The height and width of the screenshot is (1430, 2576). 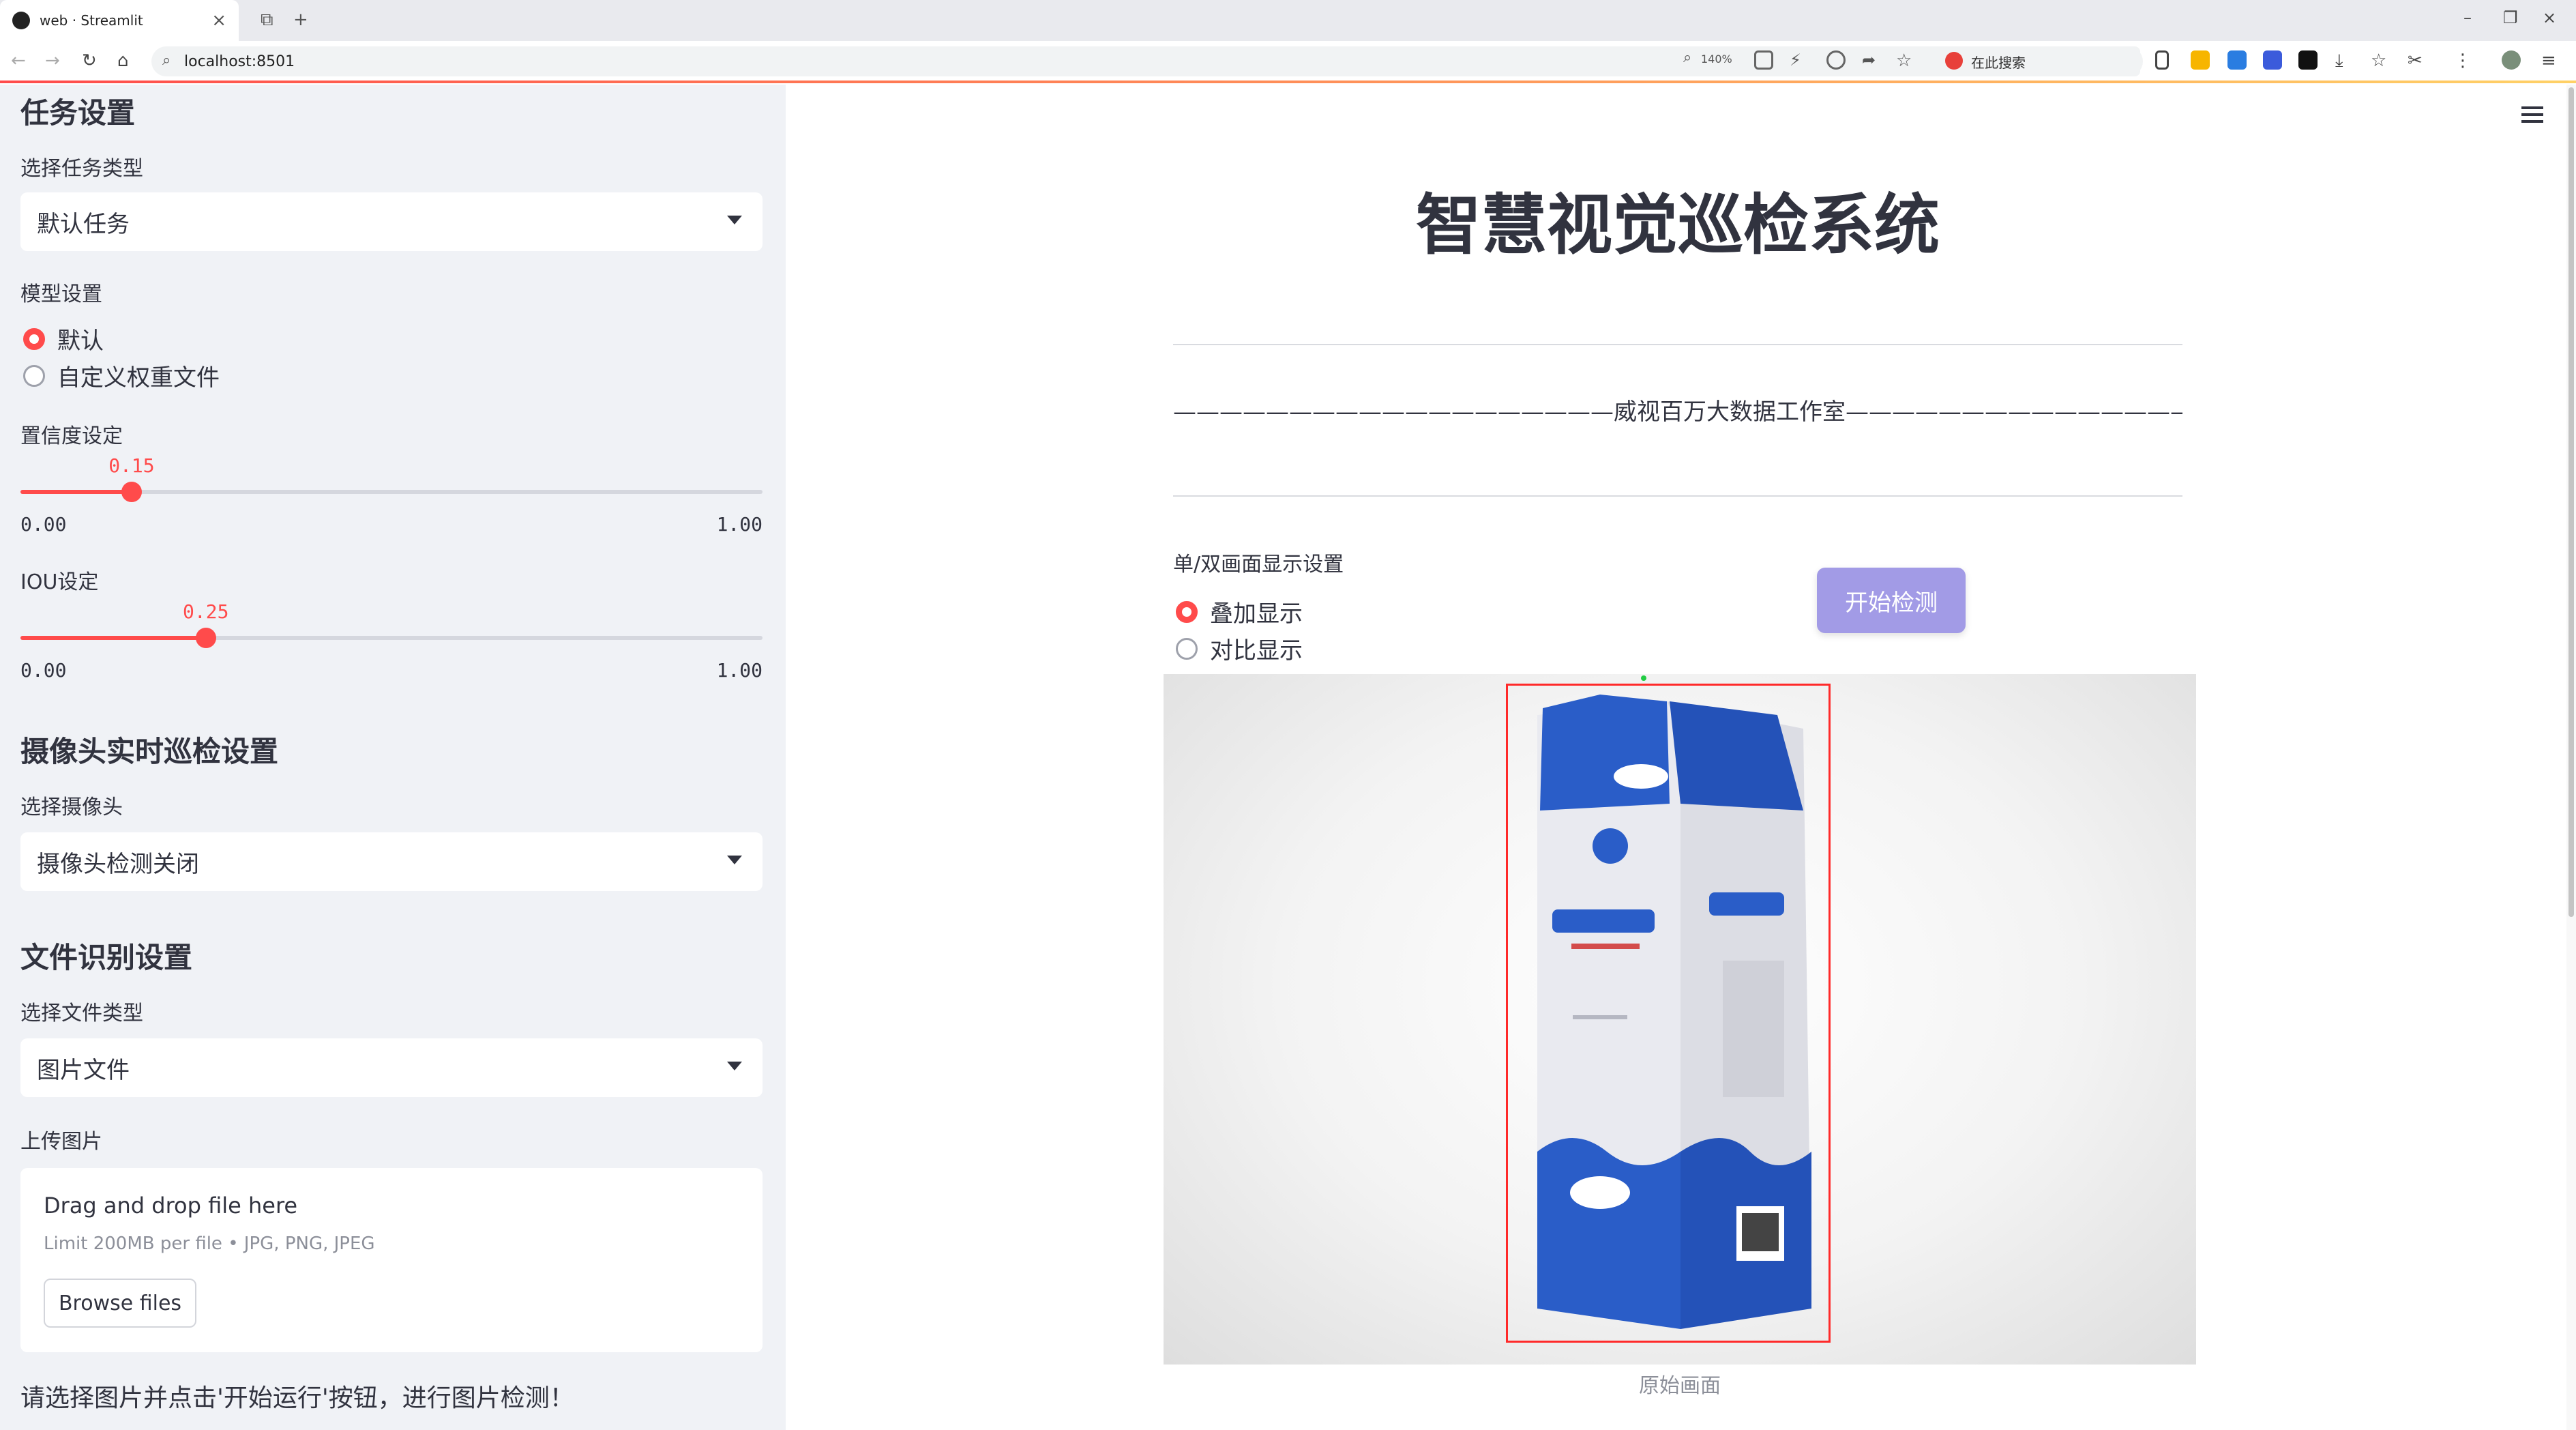 What do you see at coordinates (2467, 17) in the screenshot?
I see `minimize-icon: –` at bounding box center [2467, 17].